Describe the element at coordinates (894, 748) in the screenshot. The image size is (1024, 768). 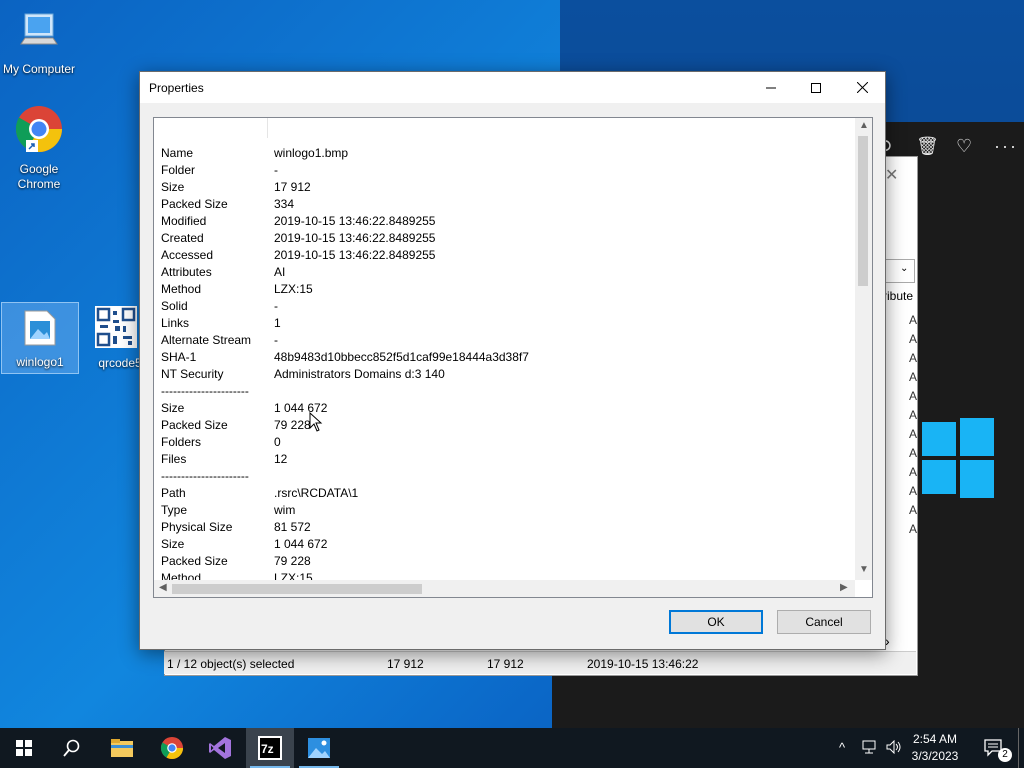
I see `volume-icon` at that location.